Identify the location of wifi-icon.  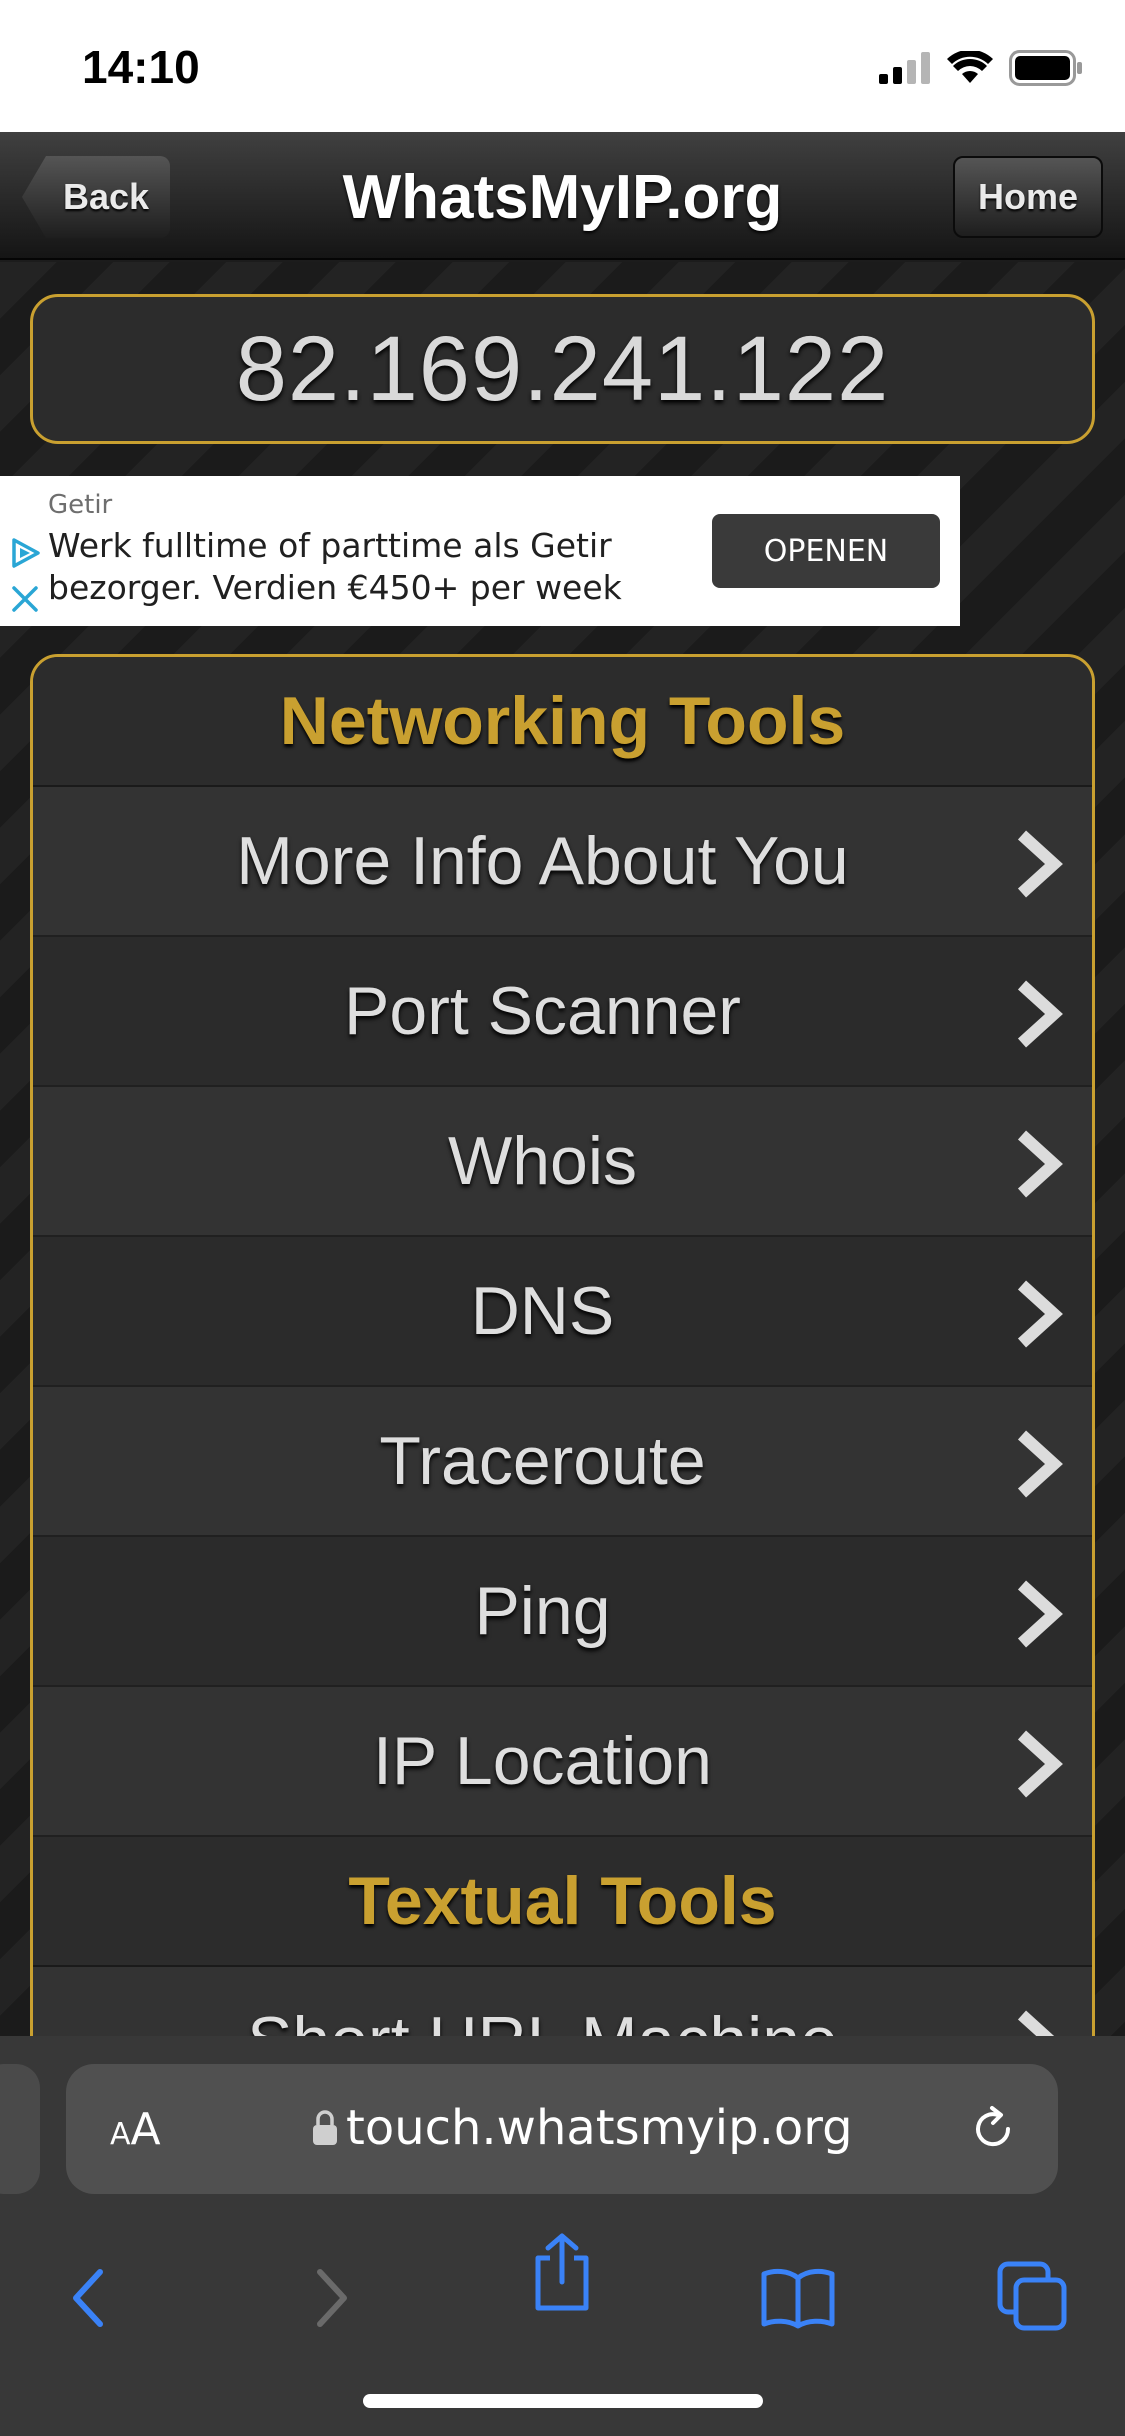
(970, 67).